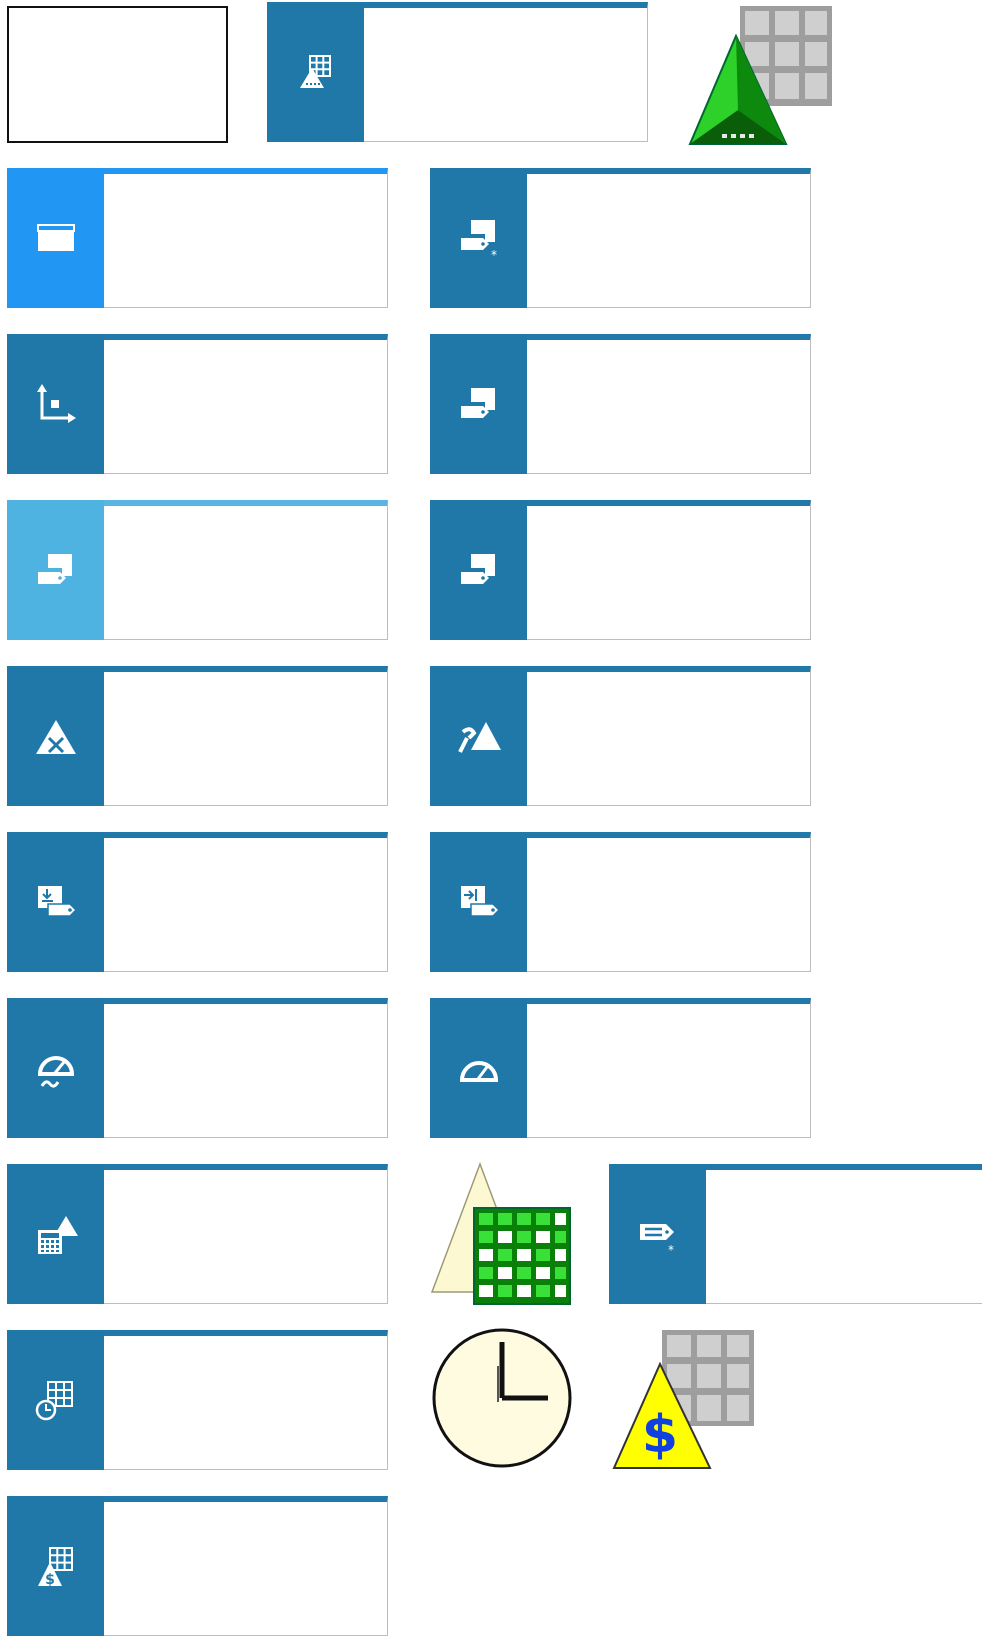  I want to click on tag-export-icon, so click(480, 901).